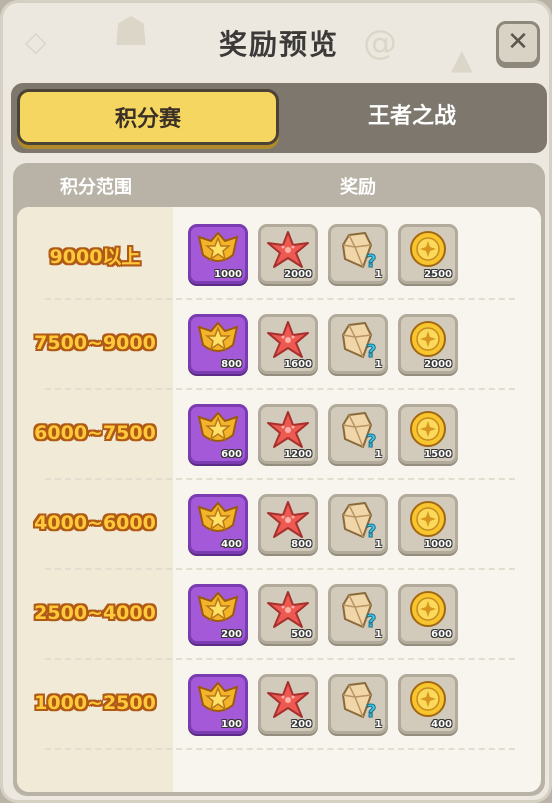 This screenshot has height=803, width=552. What do you see at coordinates (231, 724) in the screenshot?
I see `reward-quantity: 100` at bounding box center [231, 724].